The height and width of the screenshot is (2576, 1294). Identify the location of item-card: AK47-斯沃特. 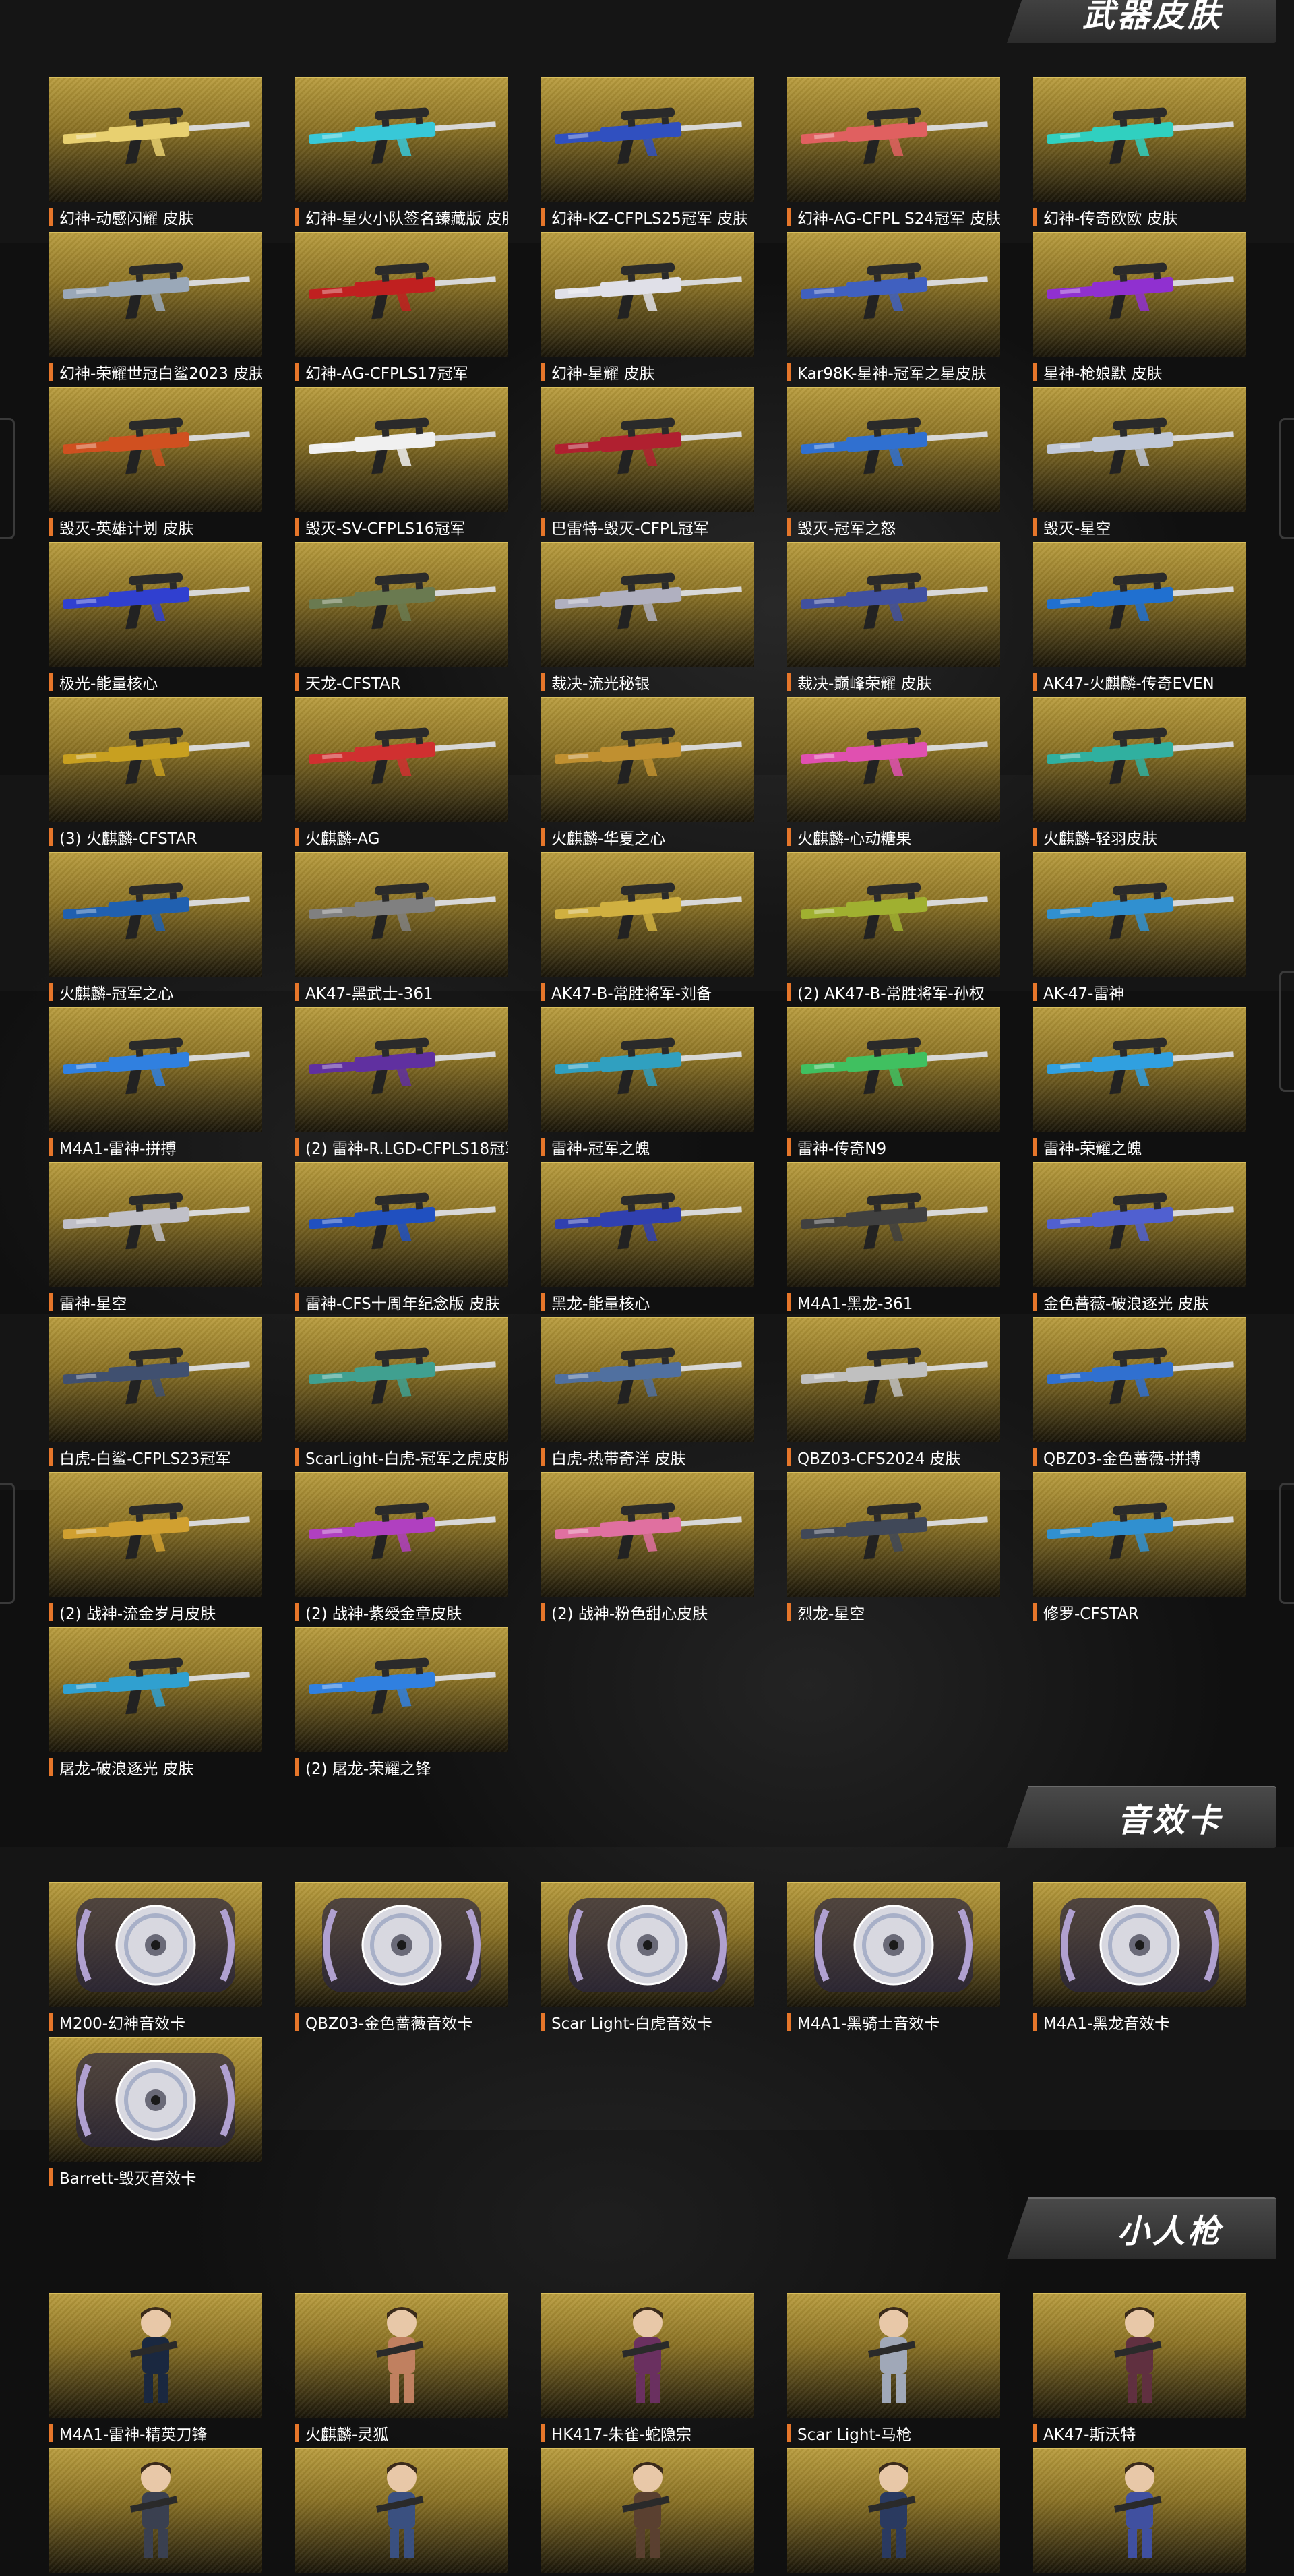
(1139, 2371).